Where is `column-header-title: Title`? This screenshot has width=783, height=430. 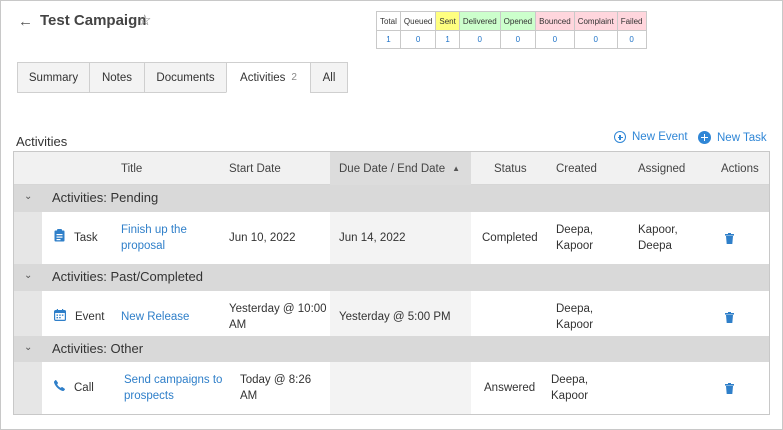 column-header-title: Title is located at coordinates (131, 168).